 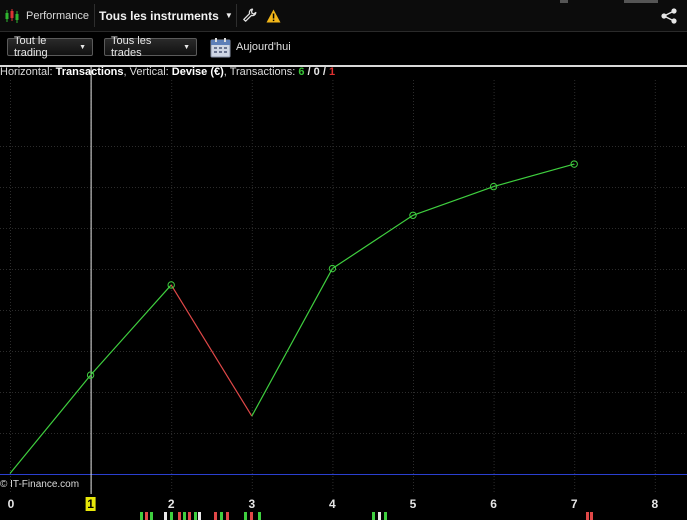 What do you see at coordinates (273, 15) in the screenshot?
I see `warning-icon` at bounding box center [273, 15].